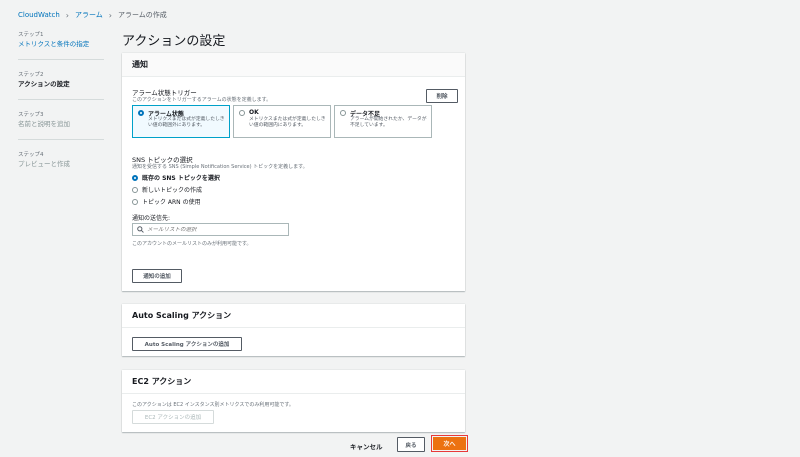 The height and width of the screenshot is (457, 800). What do you see at coordinates (174, 41) in the screenshot?
I see `page-title: アクションの設定` at bounding box center [174, 41].